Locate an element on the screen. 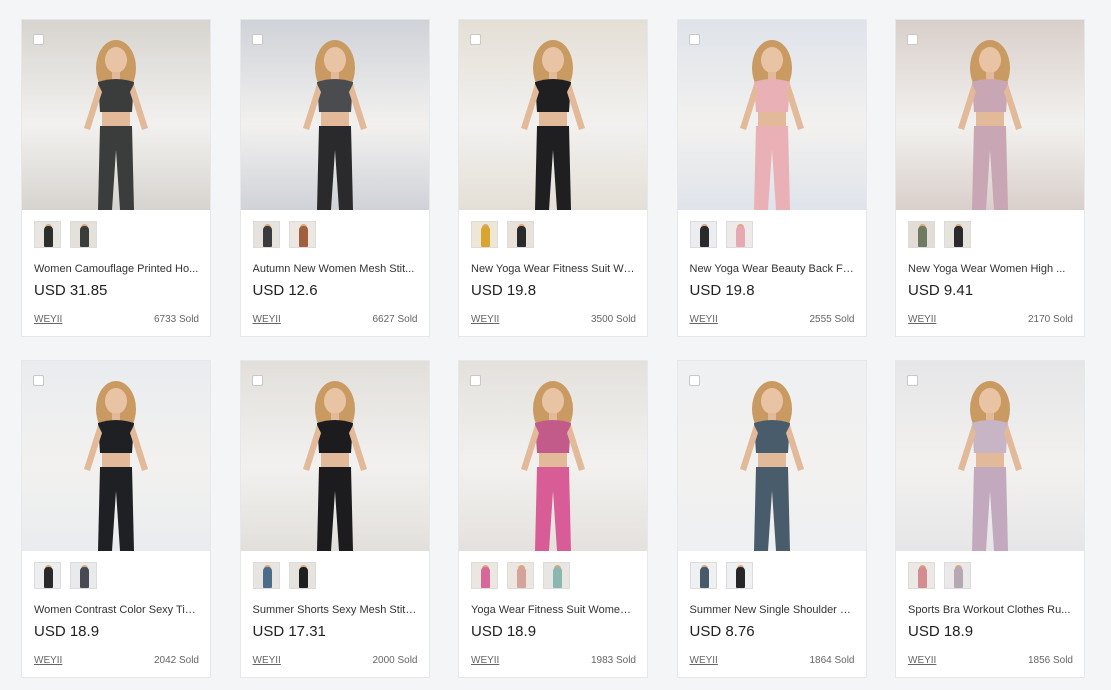 The width and height of the screenshot is (1111, 690). sold-count: 6627 Sold is located at coordinates (395, 319).